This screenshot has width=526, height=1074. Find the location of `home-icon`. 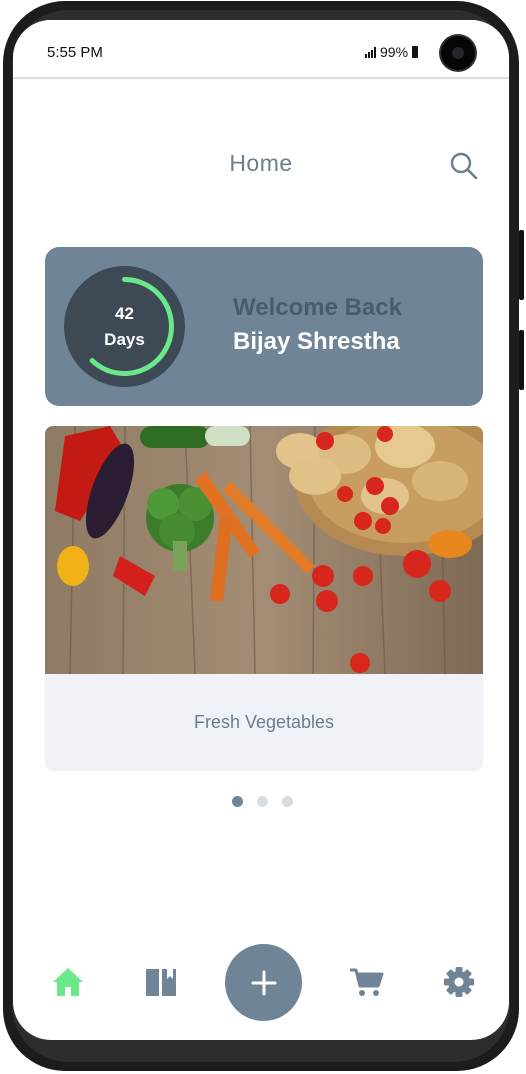

home-icon is located at coordinates (68, 982).